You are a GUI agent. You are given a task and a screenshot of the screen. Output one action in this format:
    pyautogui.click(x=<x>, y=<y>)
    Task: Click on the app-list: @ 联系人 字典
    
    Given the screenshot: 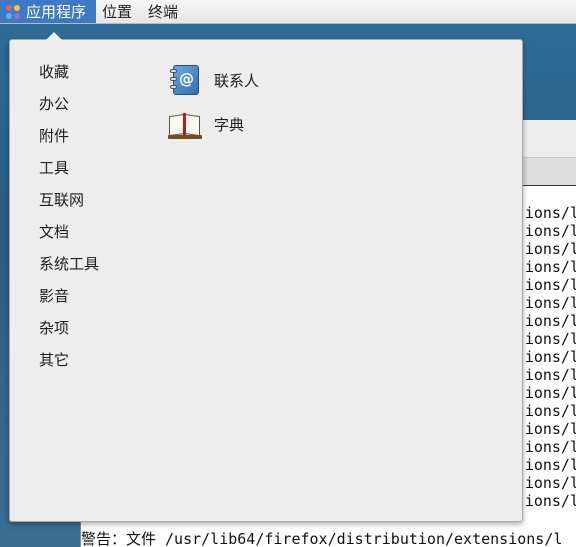 What is the action you would take?
    pyautogui.click(x=213, y=102)
    